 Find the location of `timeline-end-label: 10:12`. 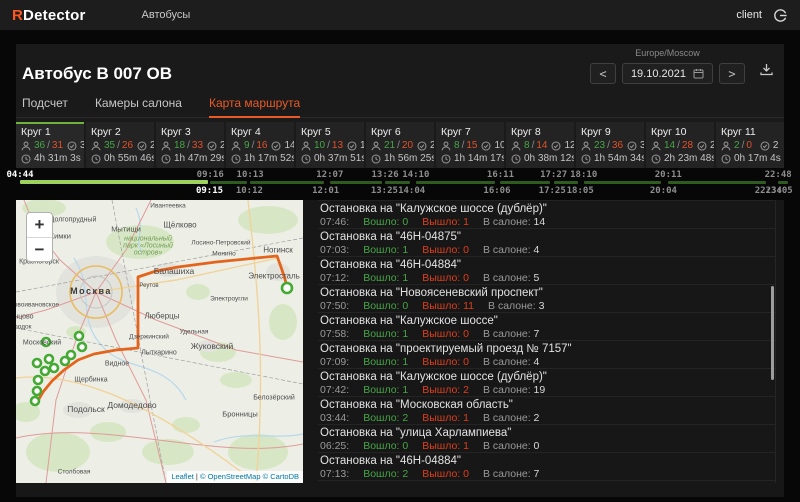

timeline-end-label: 10:12 is located at coordinates (249, 191).